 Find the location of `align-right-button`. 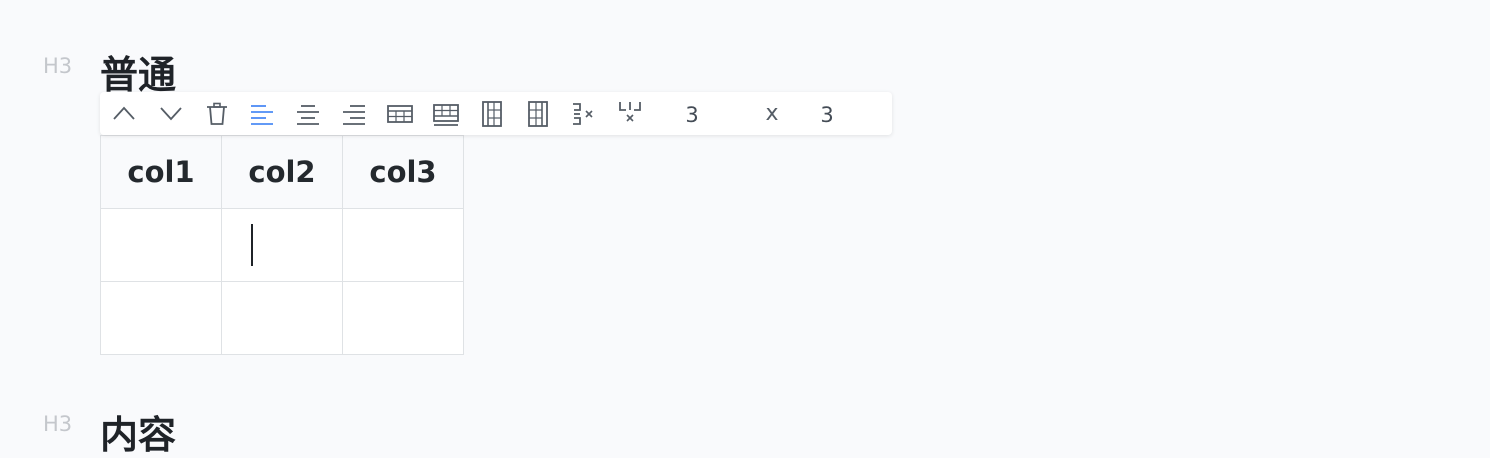

align-right-button is located at coordinates (354, 114).